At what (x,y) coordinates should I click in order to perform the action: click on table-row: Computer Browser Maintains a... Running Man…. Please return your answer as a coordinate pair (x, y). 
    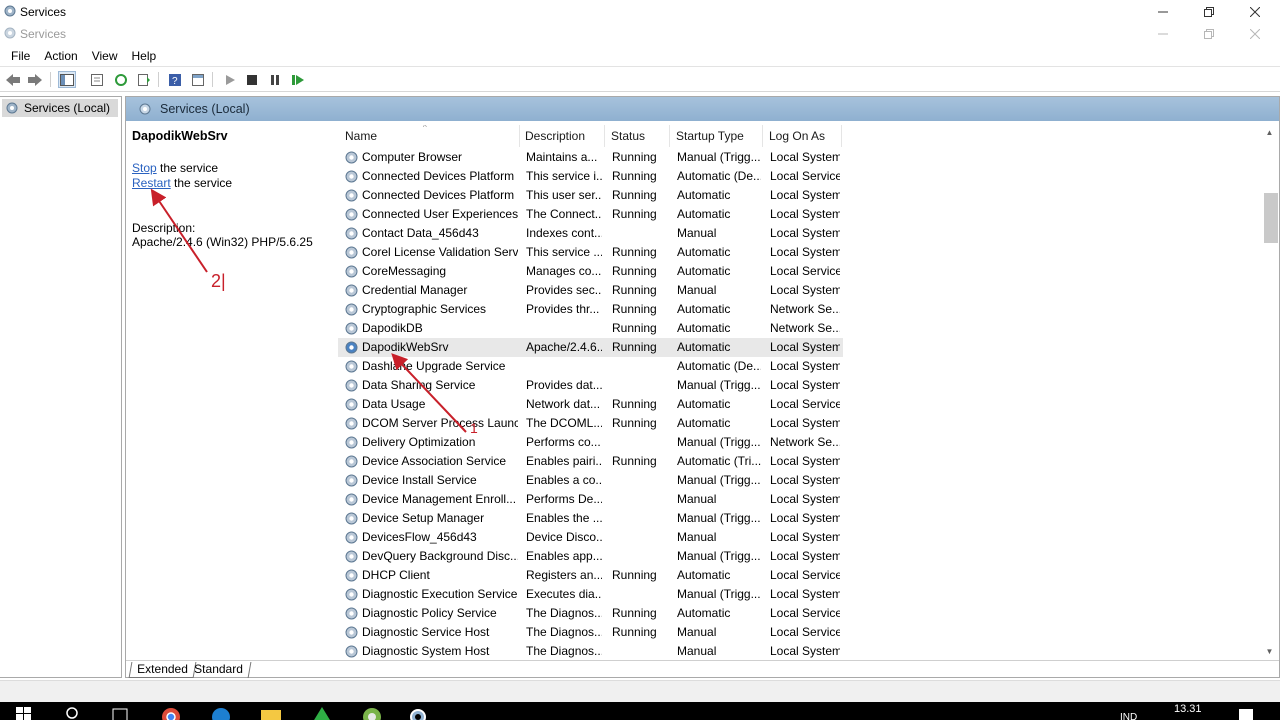
    Looking at the image, I should click on (590, 157).